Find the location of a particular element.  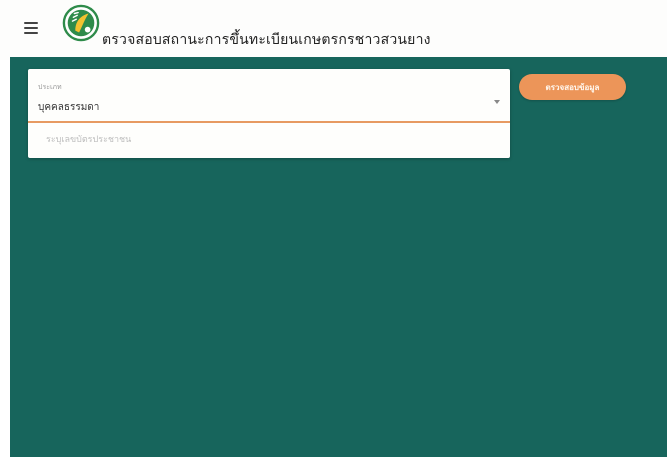

caret-down-icon is located at coordinates (497, 102).